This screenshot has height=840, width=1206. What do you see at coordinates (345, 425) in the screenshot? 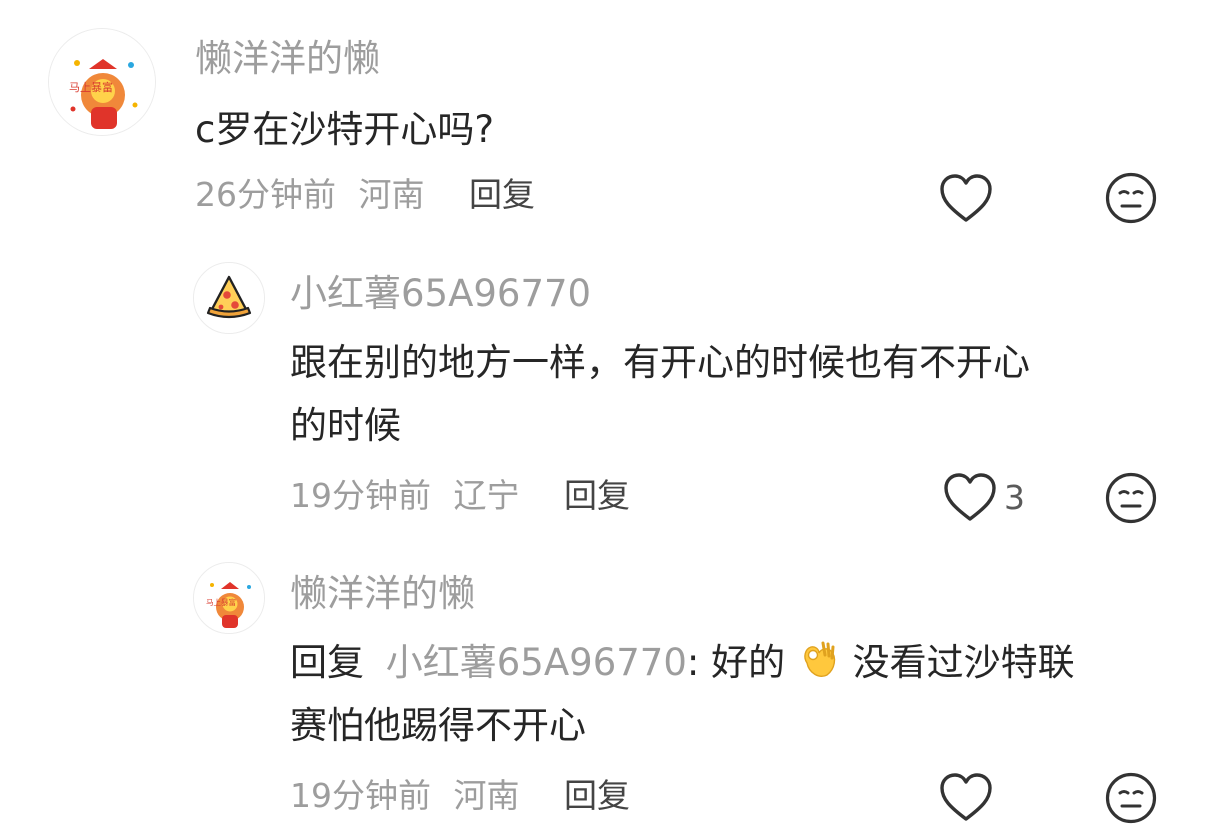
I see `comment-text-line: 的时候` at bounding box center [345, 425].